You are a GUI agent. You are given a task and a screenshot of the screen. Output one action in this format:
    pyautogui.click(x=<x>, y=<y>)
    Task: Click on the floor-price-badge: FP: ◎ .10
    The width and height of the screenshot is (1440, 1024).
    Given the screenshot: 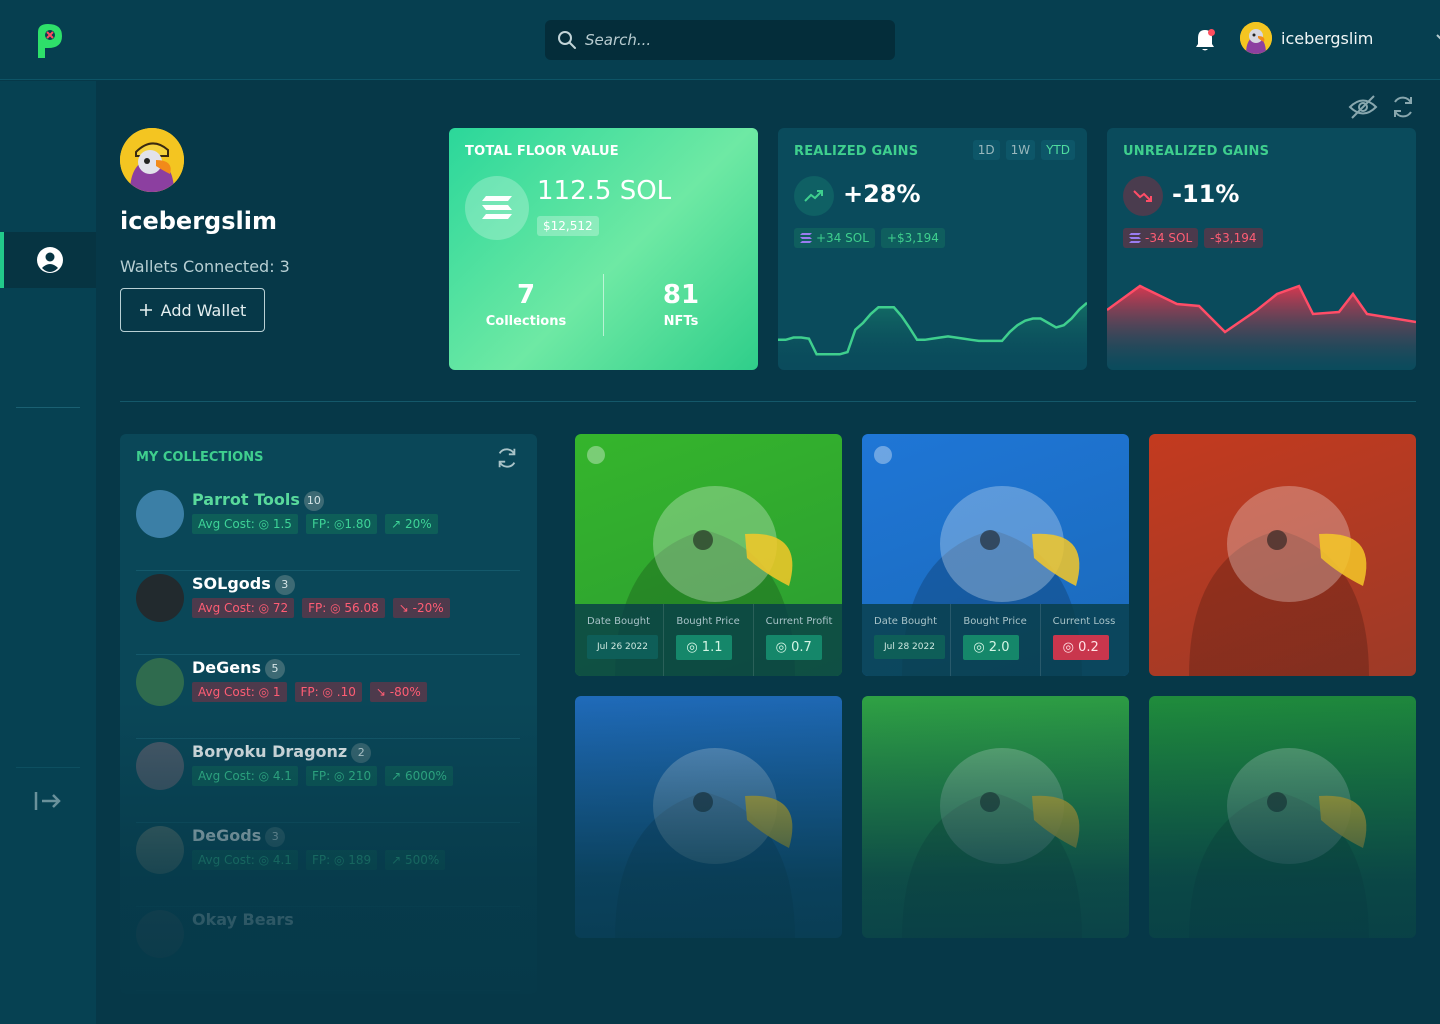 What is the action you would take?
    pyautogui.click(x=328, y=692)
    